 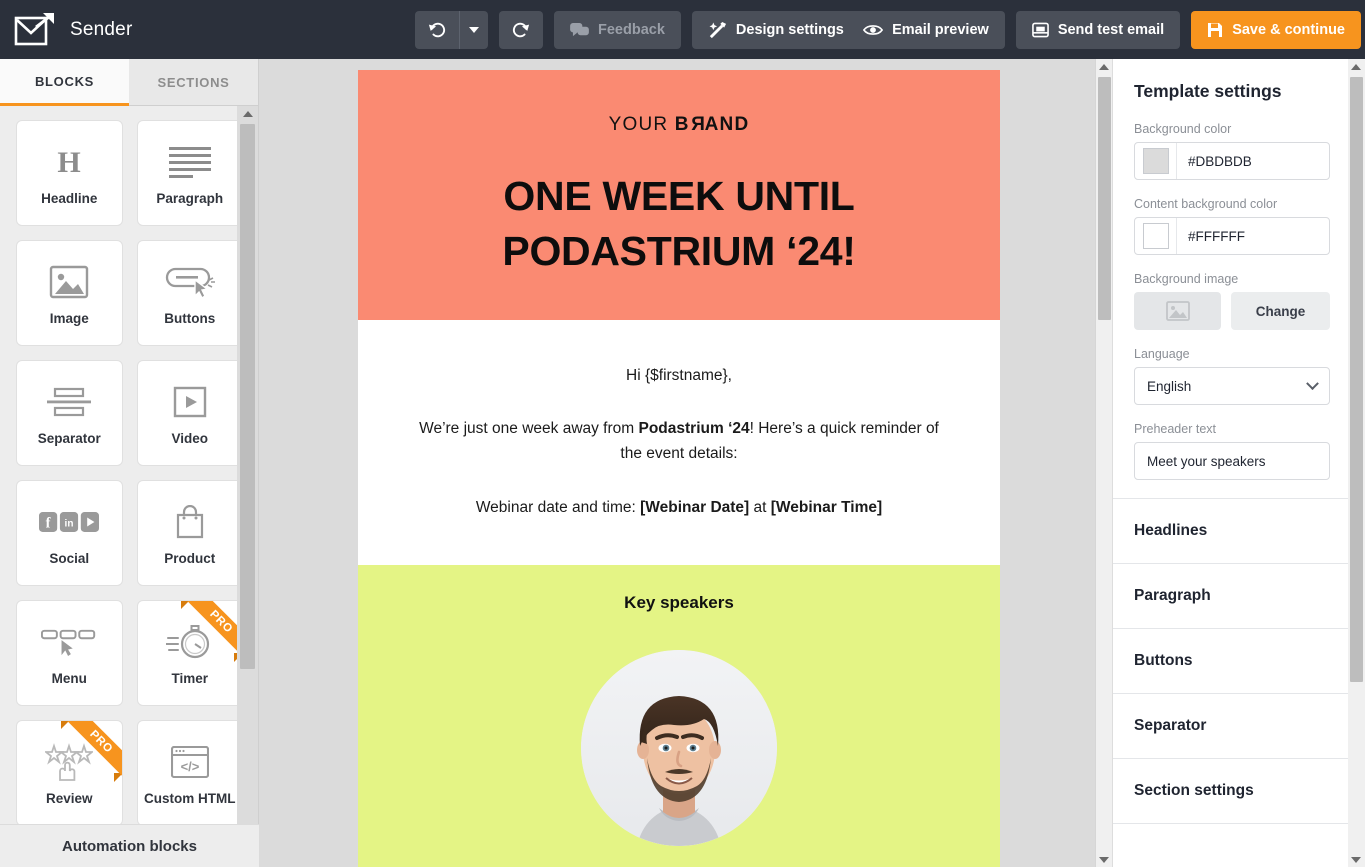 What do you see at coordinates (69, 523) in the screenshot?
I see `svg-text: in` at bounding box center [69, 523].